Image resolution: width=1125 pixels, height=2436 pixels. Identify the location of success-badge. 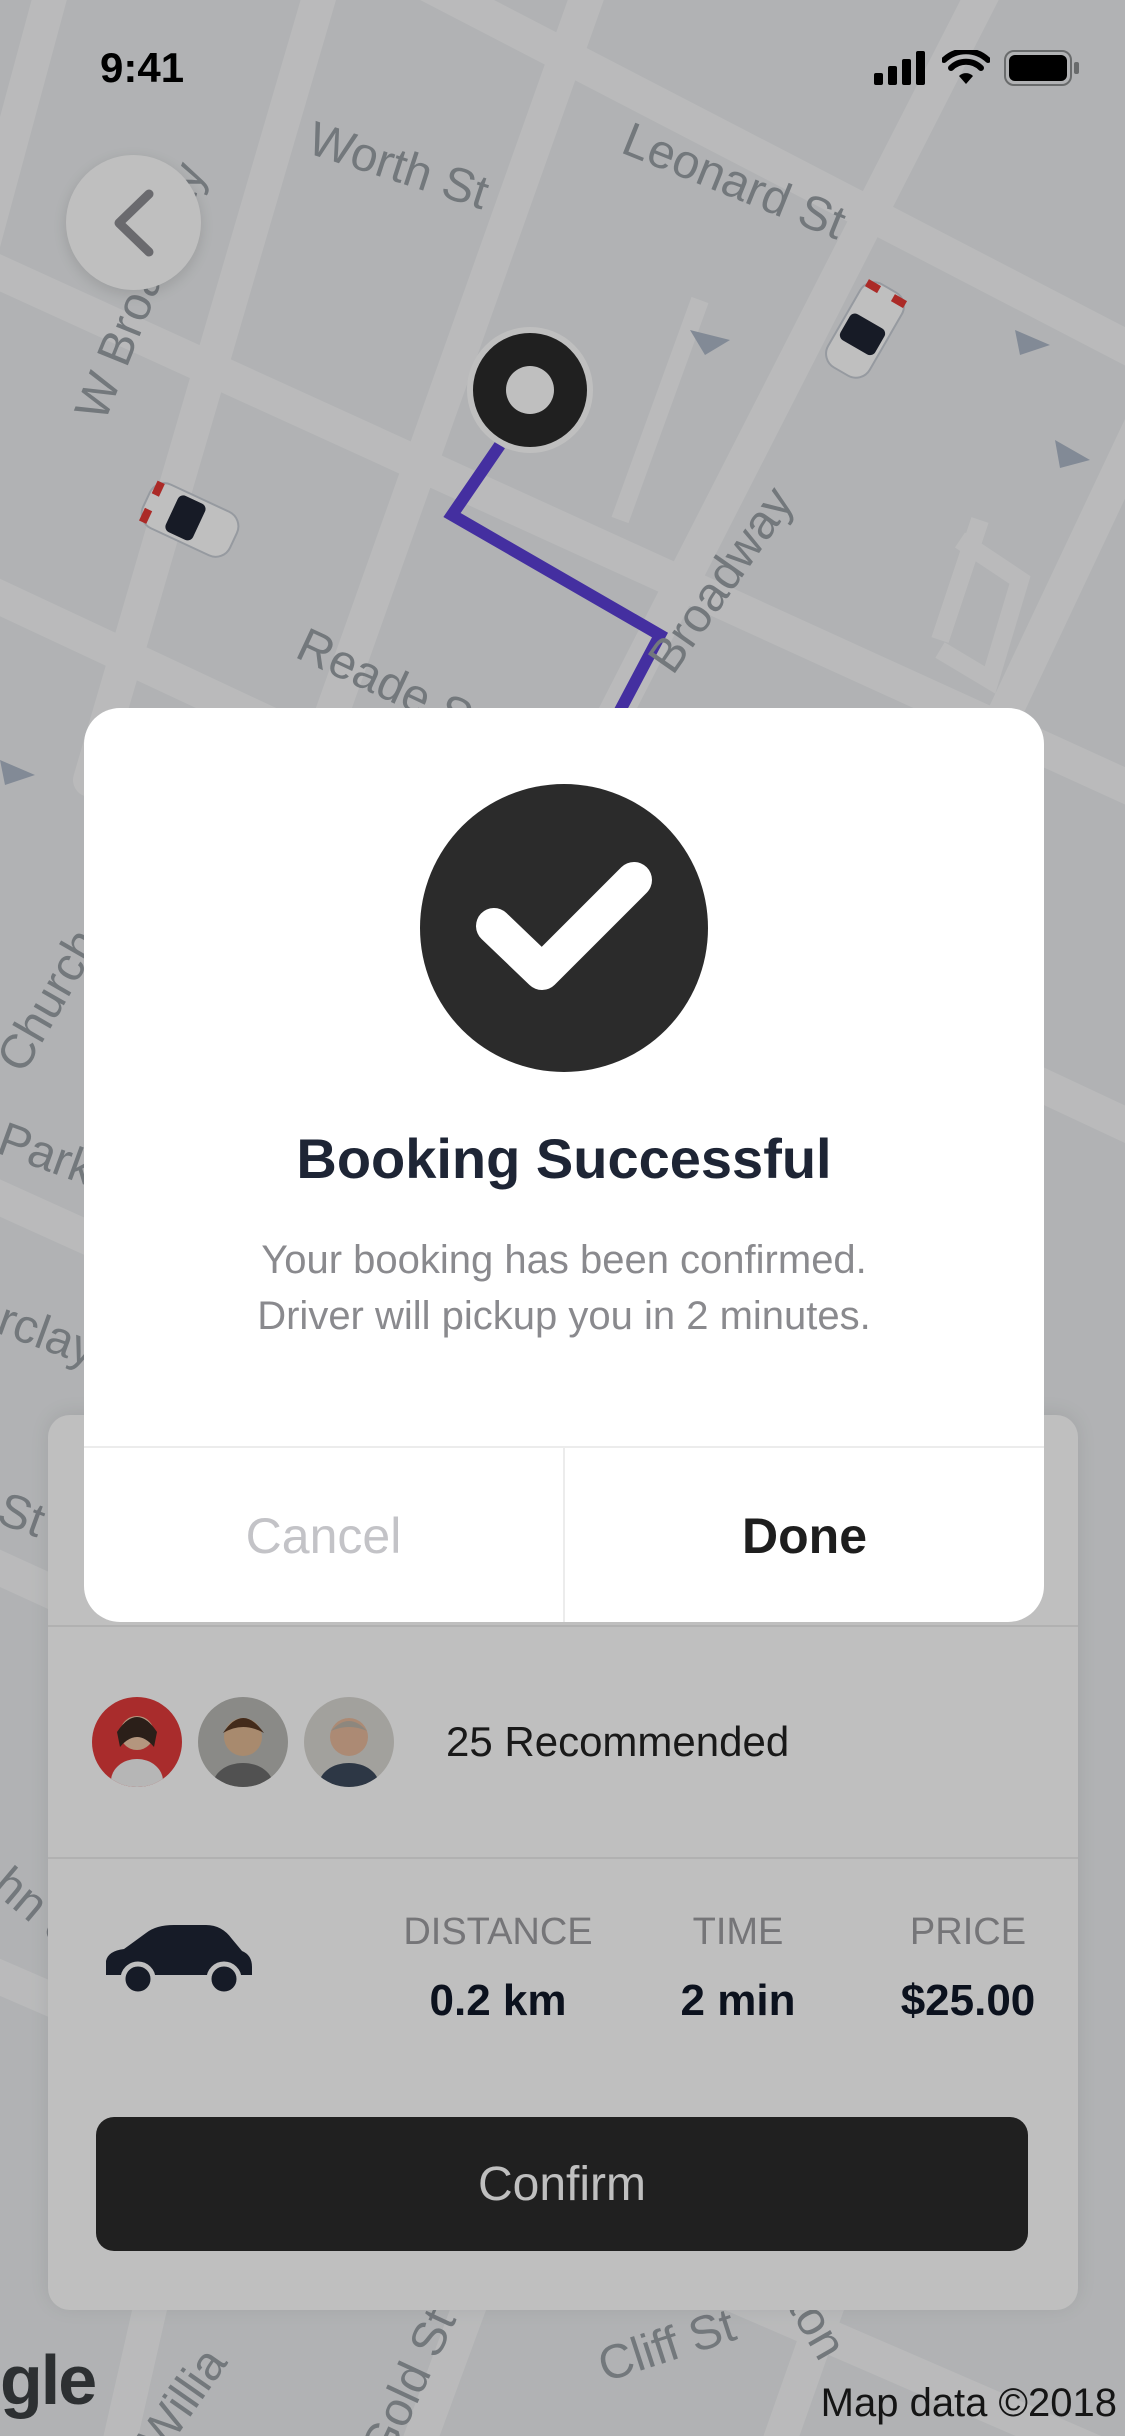
(564, 928).